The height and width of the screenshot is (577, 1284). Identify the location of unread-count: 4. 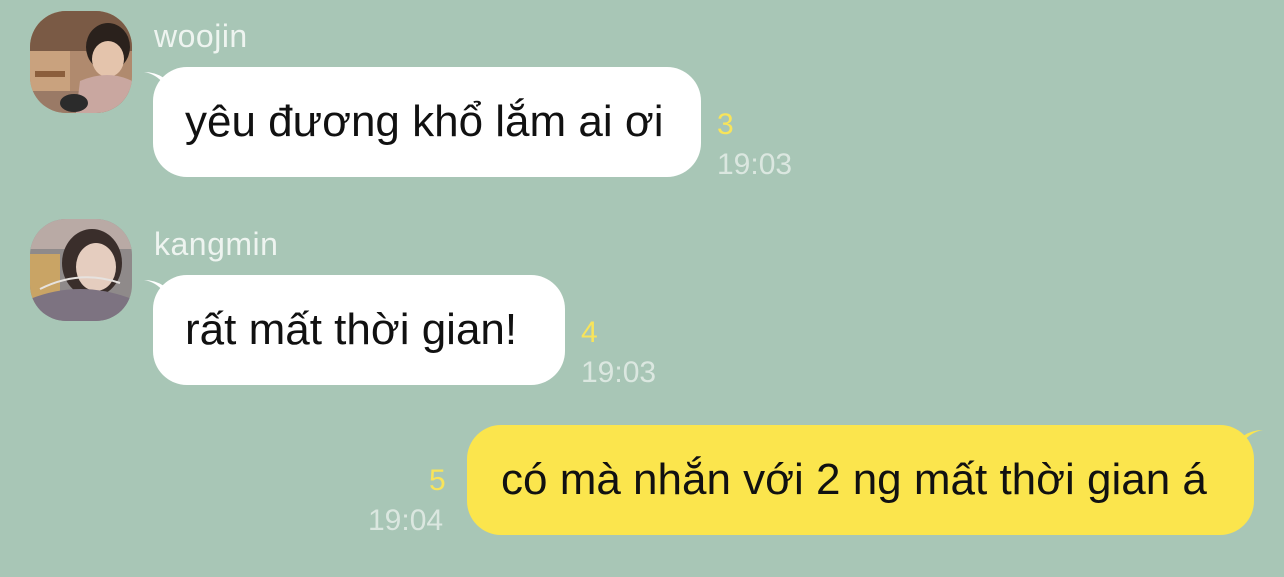
(589, 332).